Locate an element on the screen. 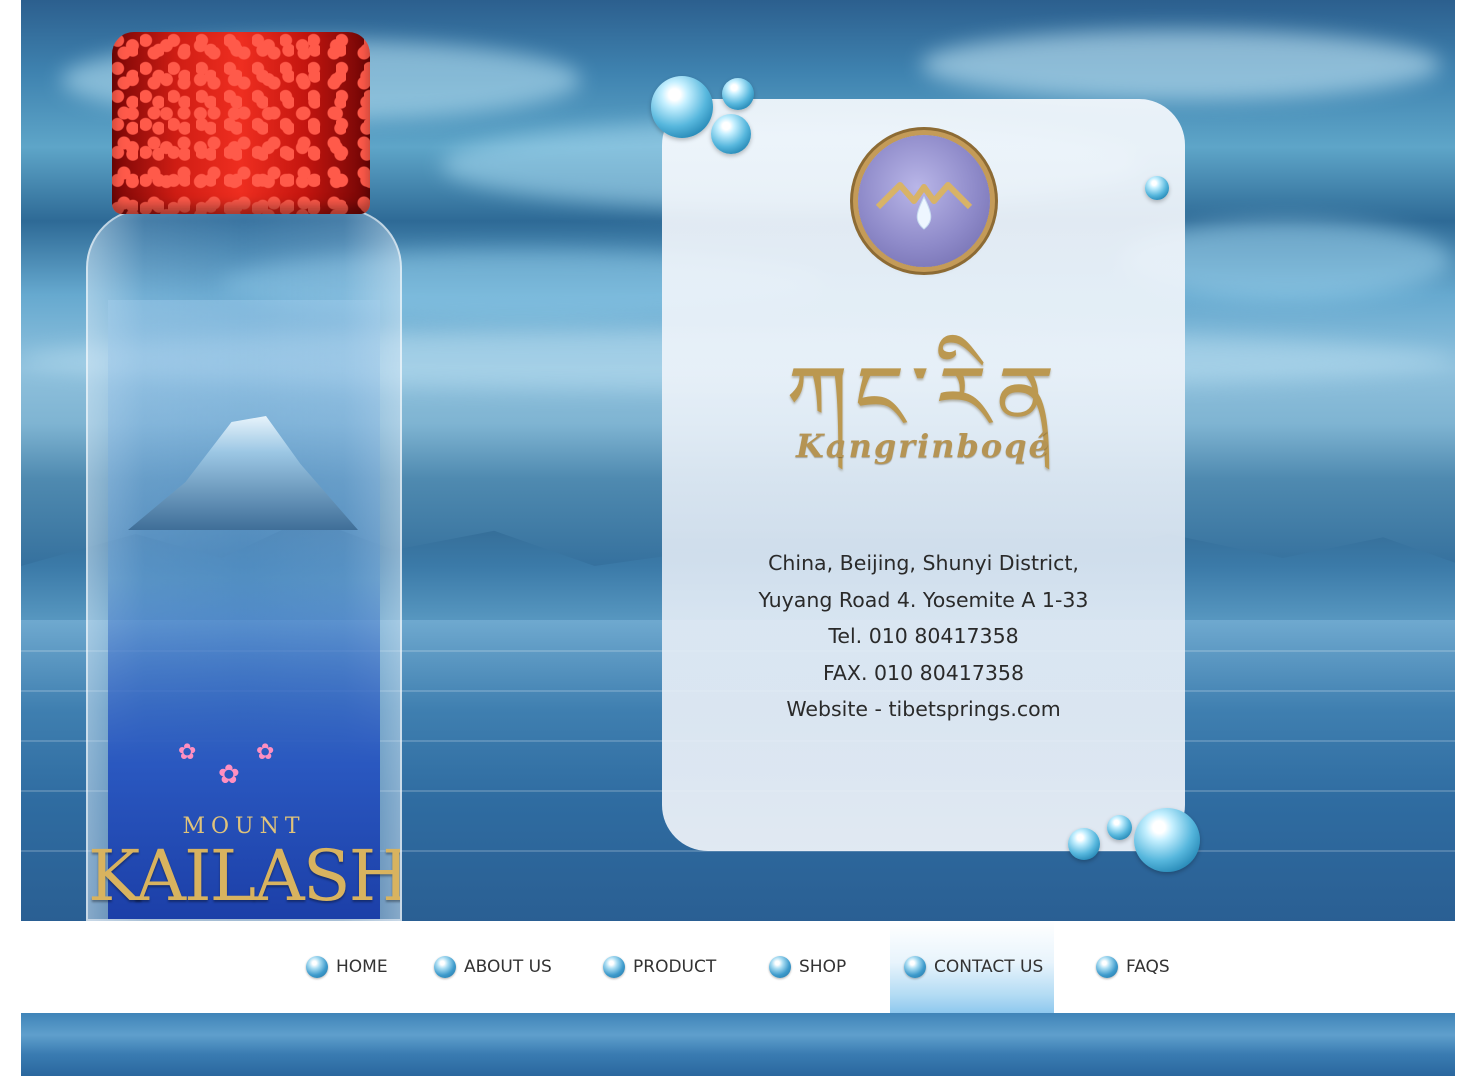  nav-item-contact-us: CONTACT US is located at coordinates (972, 967).